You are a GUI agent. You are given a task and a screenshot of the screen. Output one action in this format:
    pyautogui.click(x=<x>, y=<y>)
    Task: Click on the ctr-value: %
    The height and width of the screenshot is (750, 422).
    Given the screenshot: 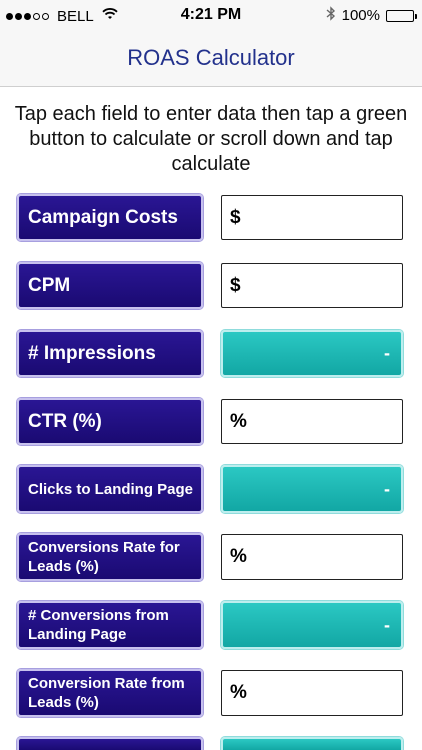 What is the action you would take?
    pyautogui.click(x=238, y=421)
    